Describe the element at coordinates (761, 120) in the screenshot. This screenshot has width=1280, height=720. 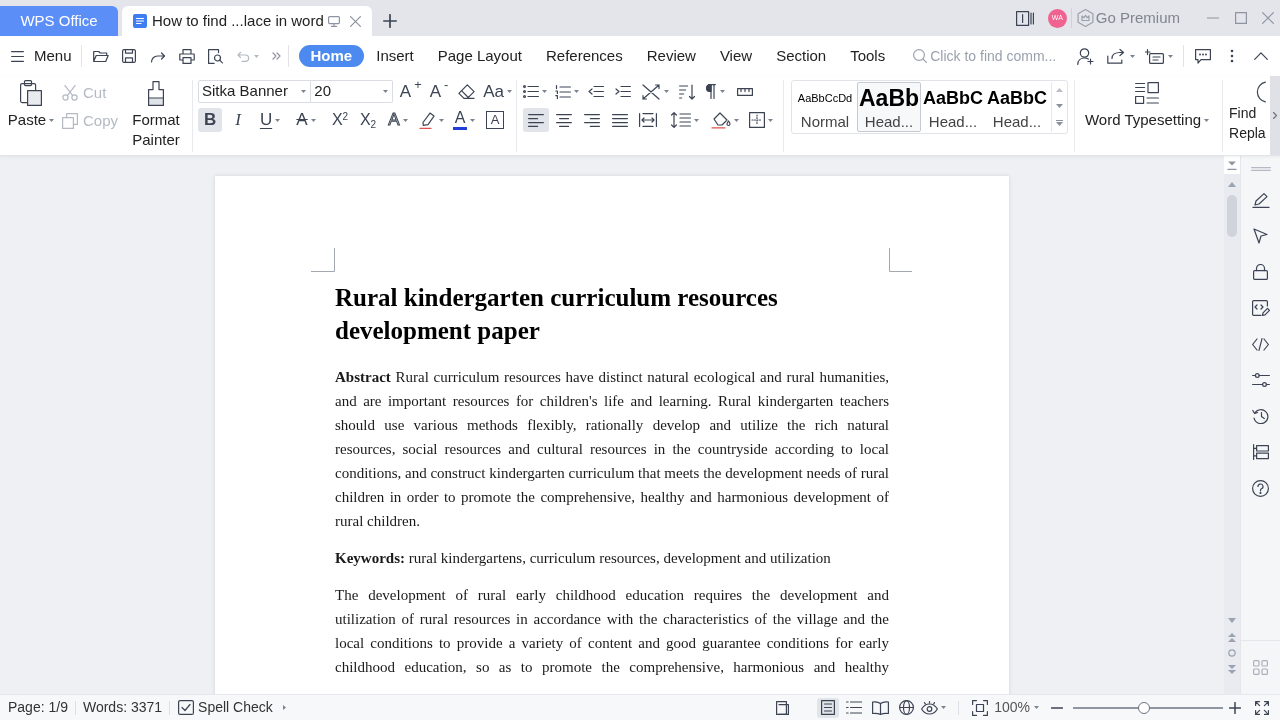
I see `borders-button` at that location.